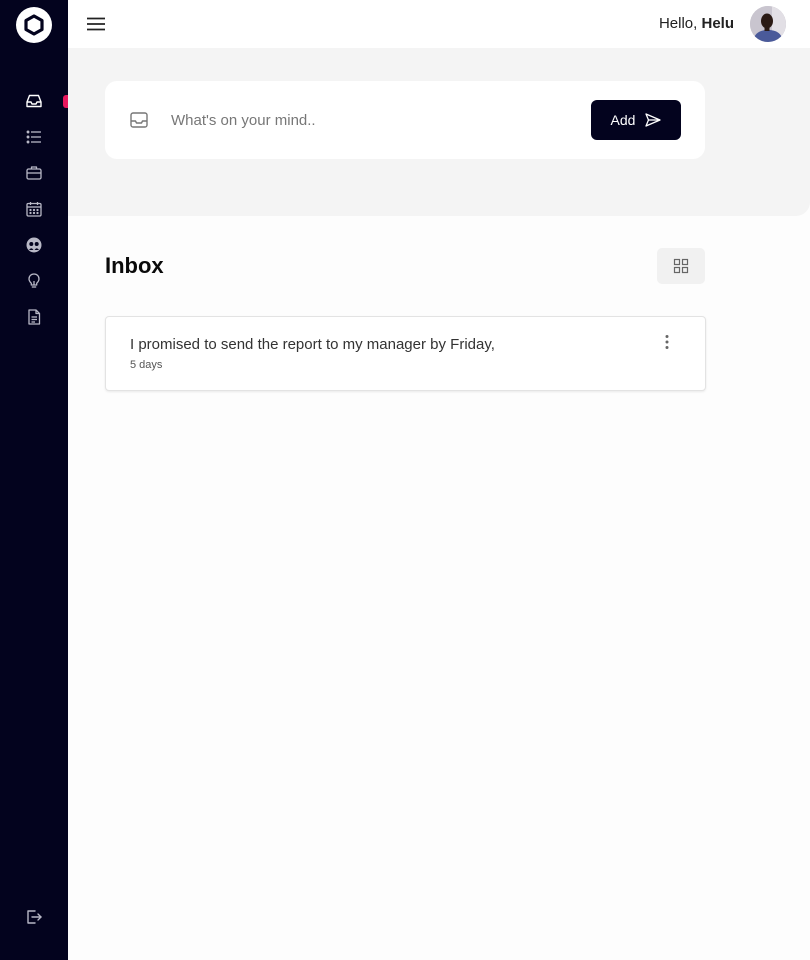 This screenshot has height=960, width=810. I want to click on user-avatar-icon, so click(768, 24).